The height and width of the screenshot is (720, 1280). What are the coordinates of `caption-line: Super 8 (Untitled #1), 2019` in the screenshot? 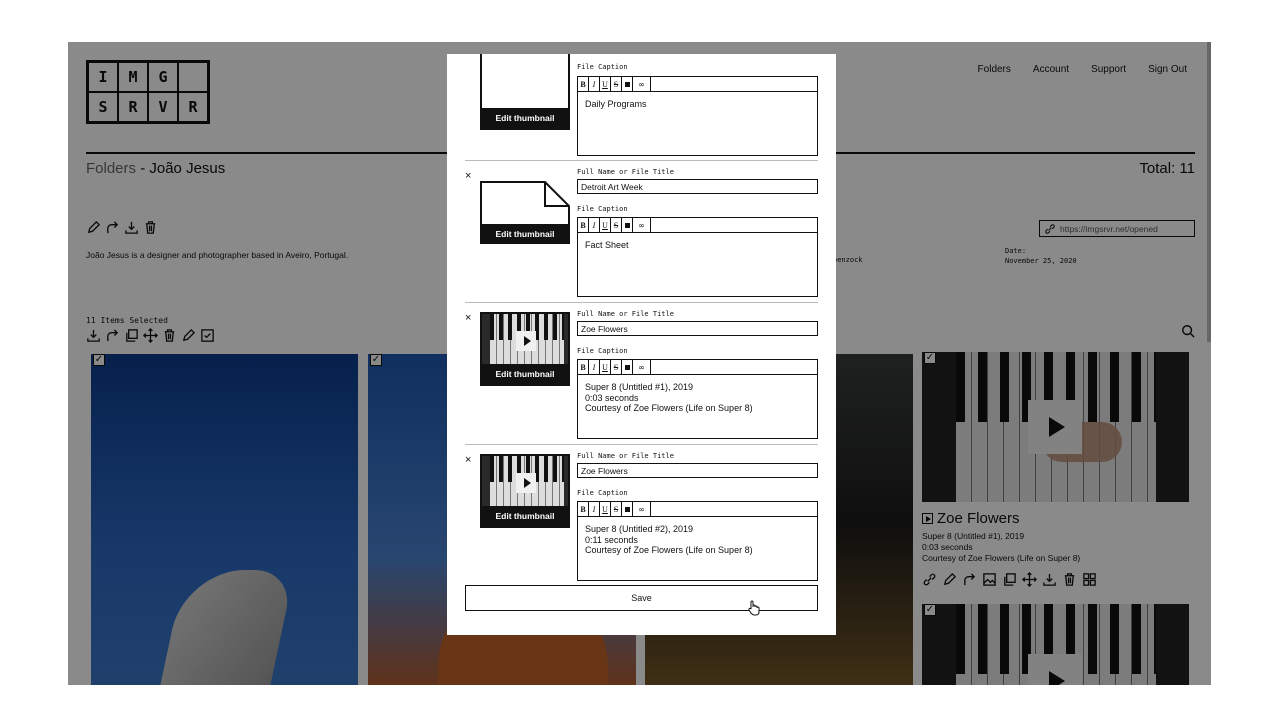 It's located at (639, 387).